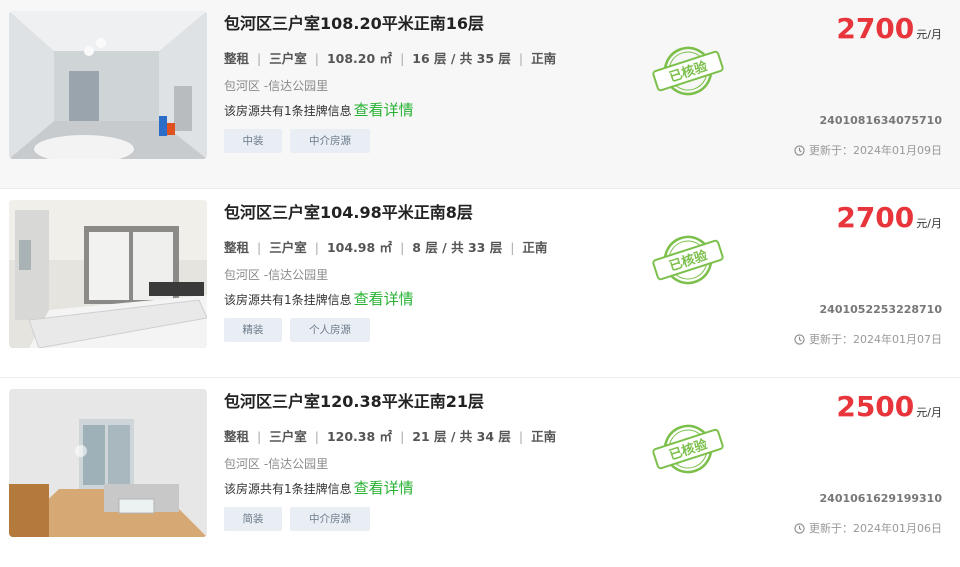 This screenshot has height=567, width=960. I want to click on tag-decoration: 精装, so click(253, 330).